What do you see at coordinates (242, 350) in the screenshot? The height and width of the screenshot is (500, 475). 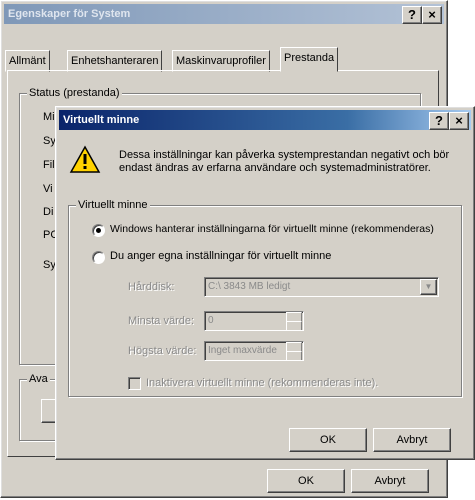 I see `max-value: Inget maxvärde` at bounding box center [242, 350].